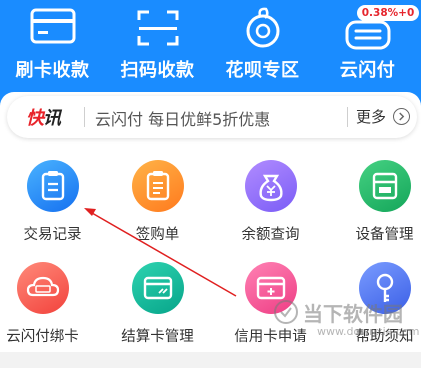 The image size is (421, 368). I want to click on news-more-link: 更多, so click(371, 116).